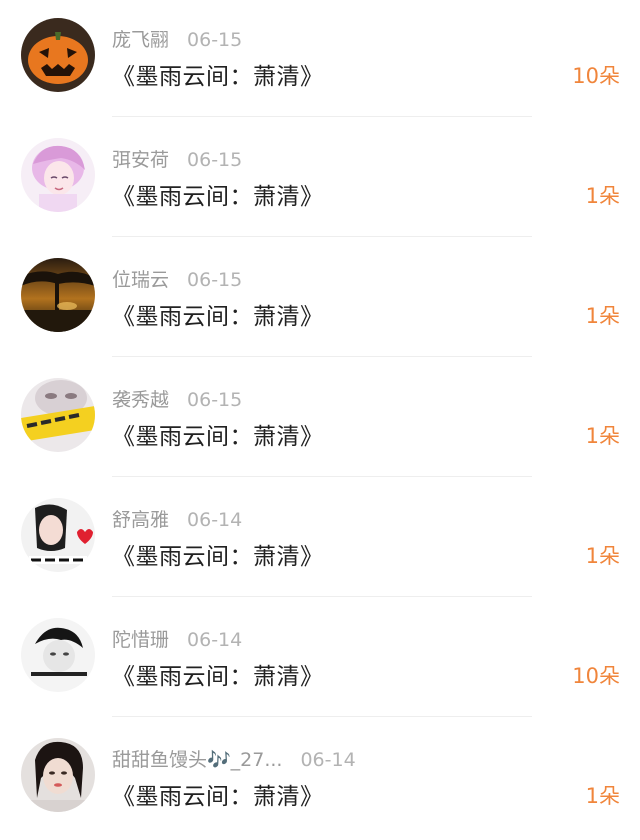  Describe the element at coordinates (177, 280) in the screenshot. I see `item-meta: 位瑞云 06-15` at that location.